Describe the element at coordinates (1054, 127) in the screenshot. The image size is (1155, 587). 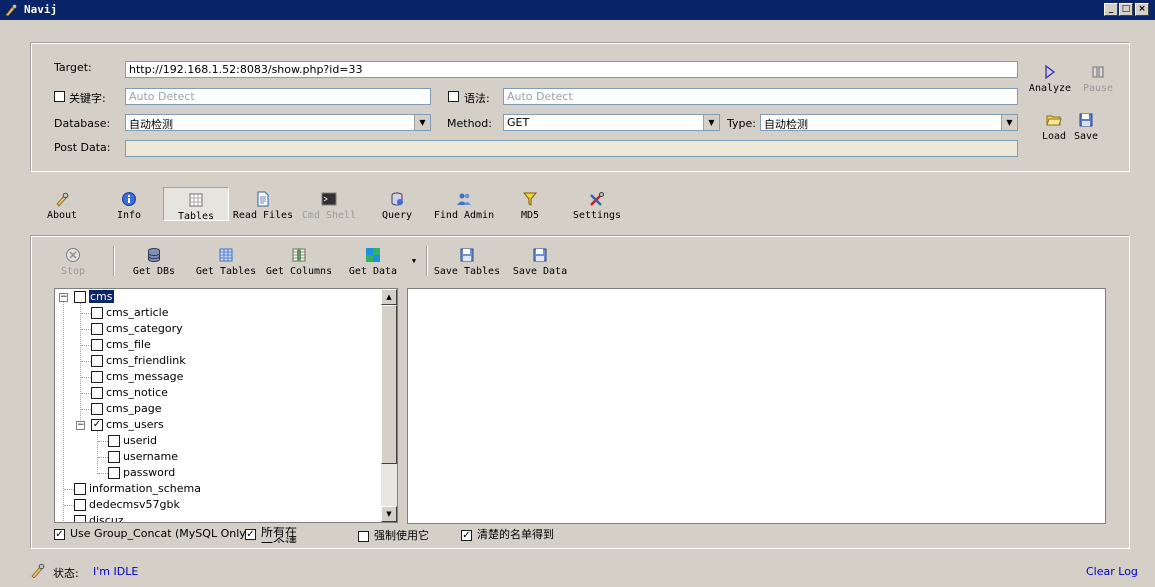
I see `load-button: Load` at that location.